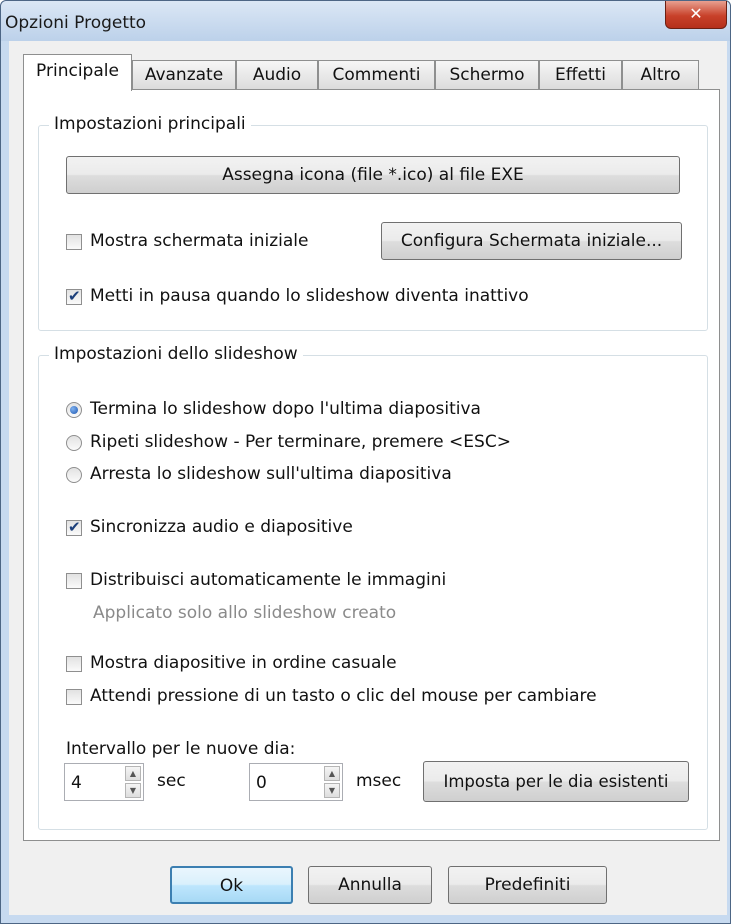 Image resolution: width=731 pixels, height=924 pixels. I want to click on seconds-unit: sec, so click(171, 781).